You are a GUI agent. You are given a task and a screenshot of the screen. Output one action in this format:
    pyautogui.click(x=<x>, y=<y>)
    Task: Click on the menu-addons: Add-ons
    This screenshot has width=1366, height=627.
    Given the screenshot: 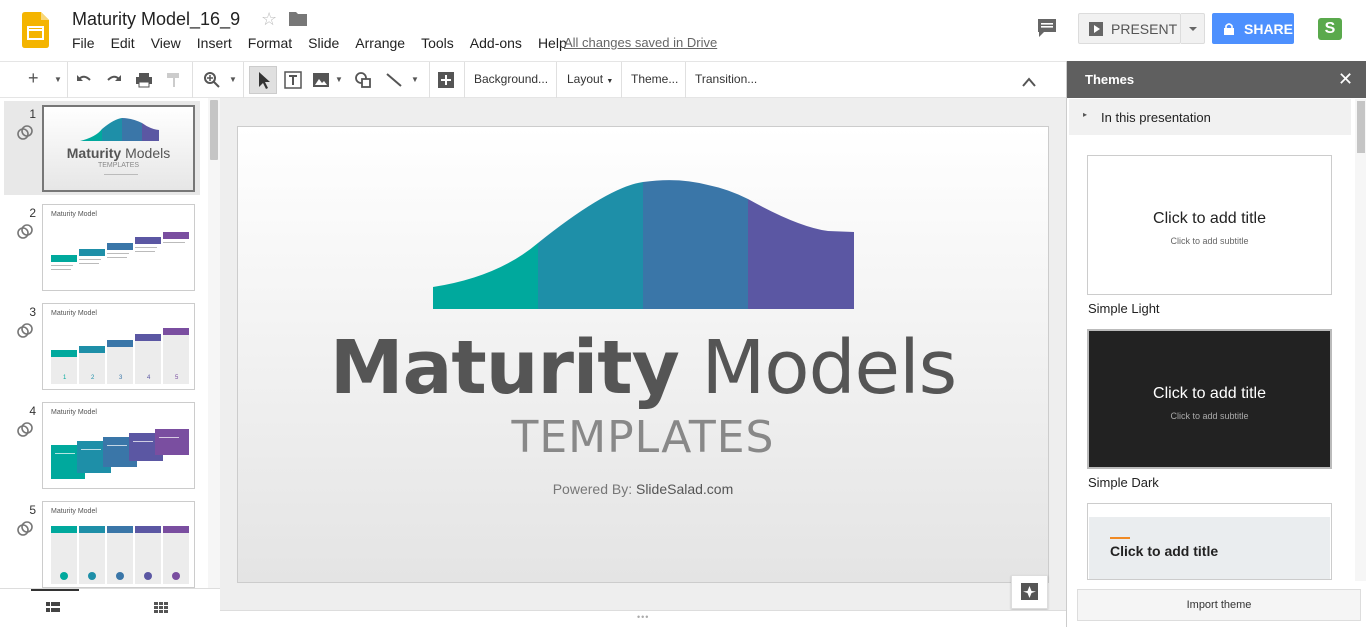 What is the action you would take?
    pyautogui.click(x=496, y=43)
    